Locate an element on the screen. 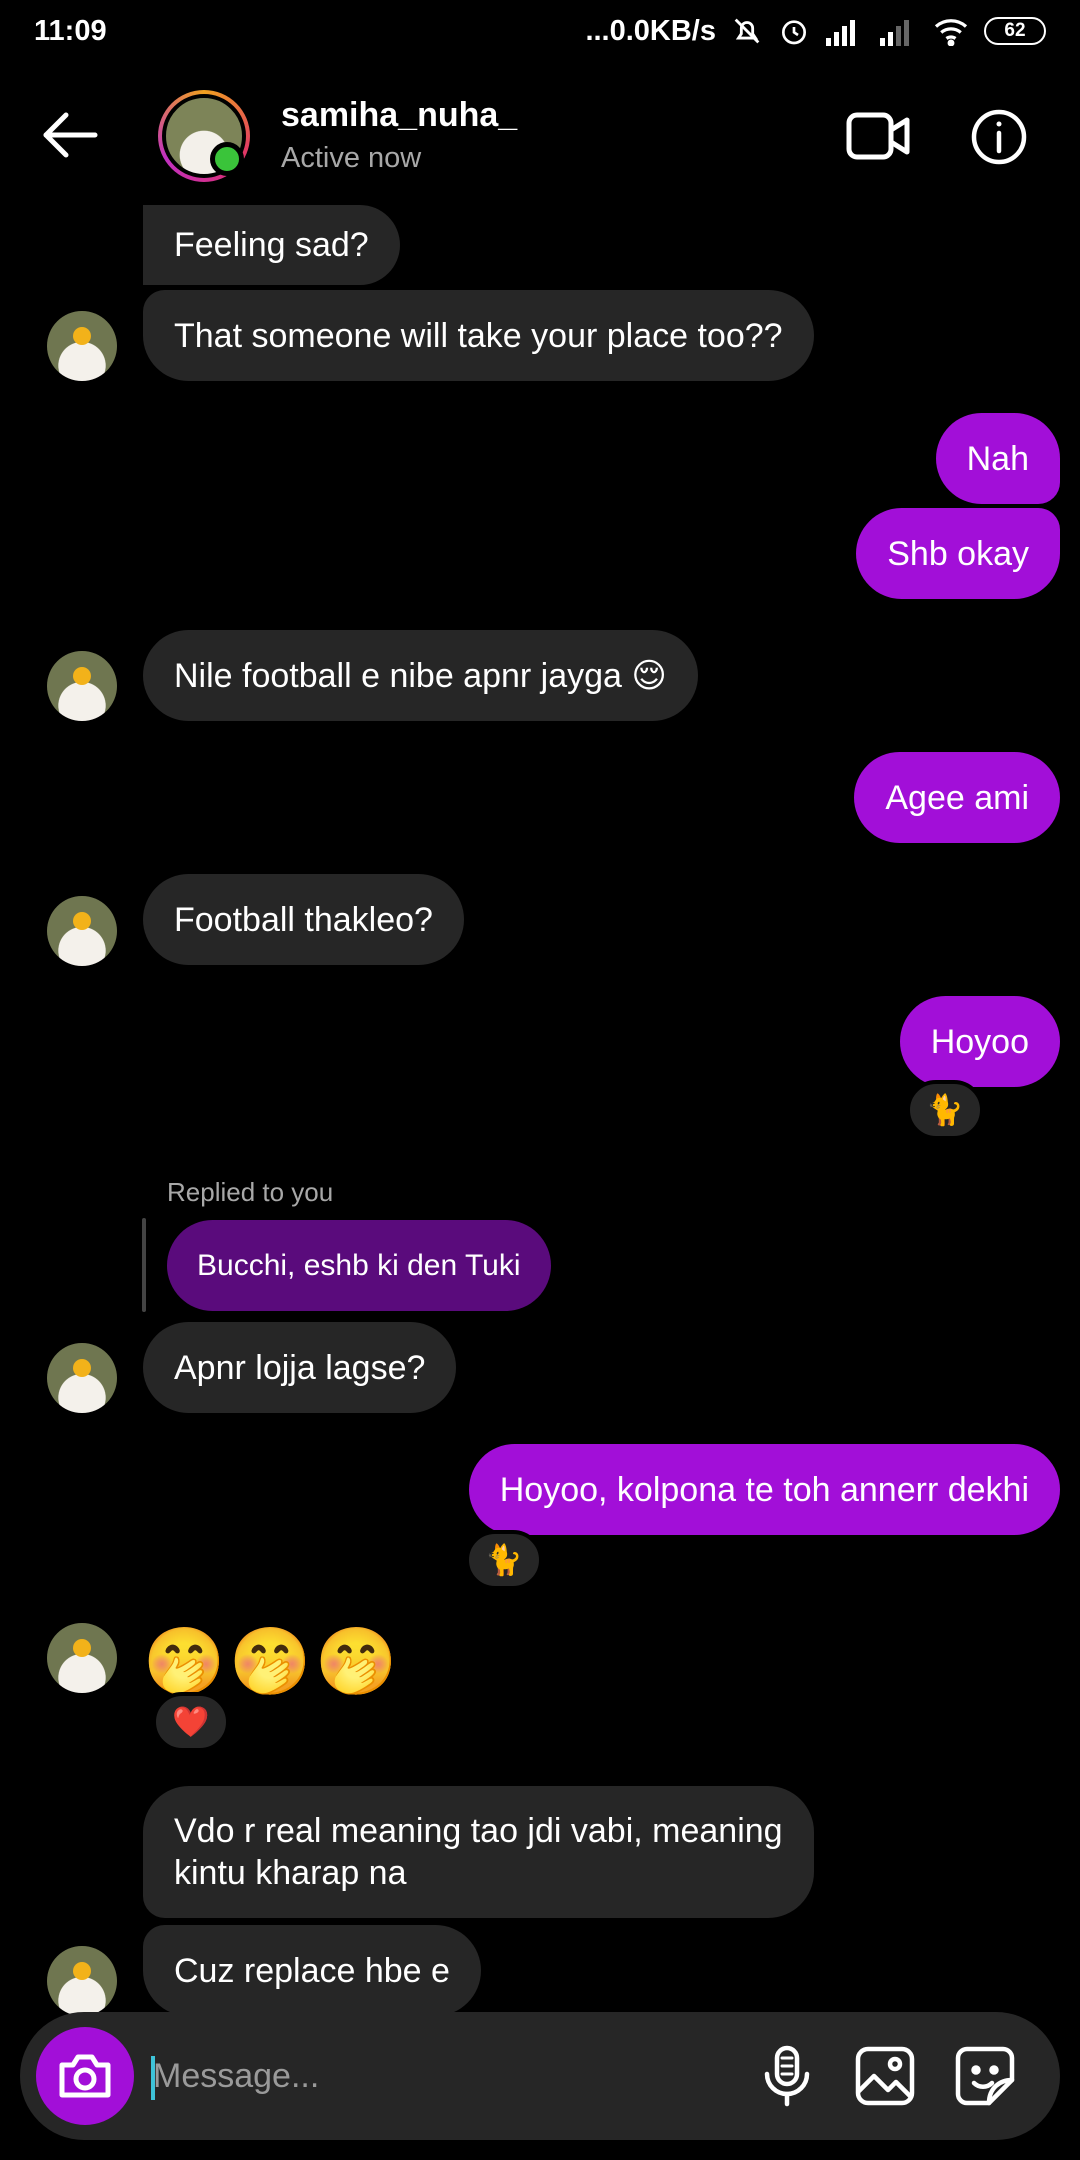 This screenshot has height=2160, width=1080. sticker-button is located at coordinates (985, 2076).